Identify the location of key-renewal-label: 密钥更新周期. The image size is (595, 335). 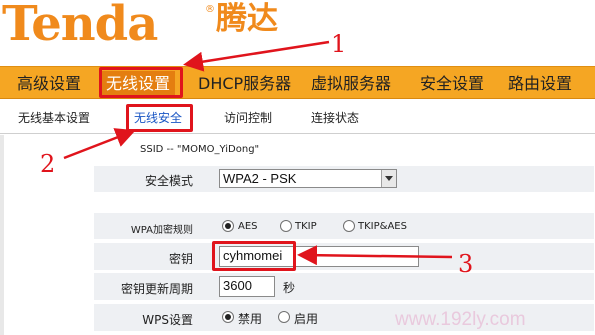
(156, 289).